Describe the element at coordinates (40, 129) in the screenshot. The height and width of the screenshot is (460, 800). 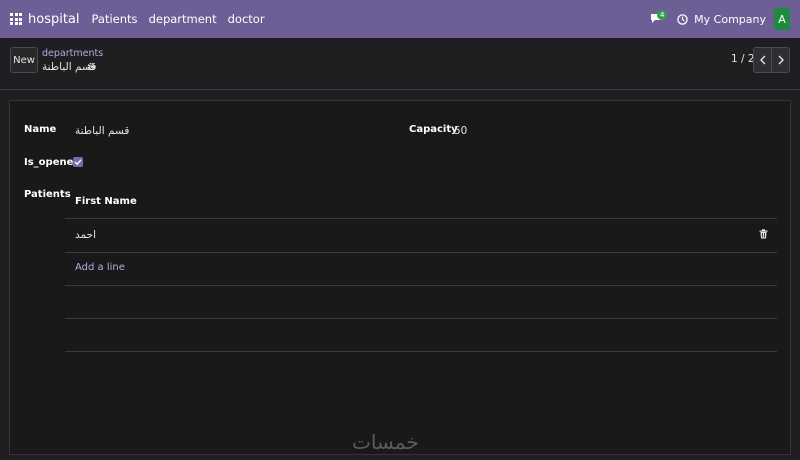
I see `name-label: Name` at that location.